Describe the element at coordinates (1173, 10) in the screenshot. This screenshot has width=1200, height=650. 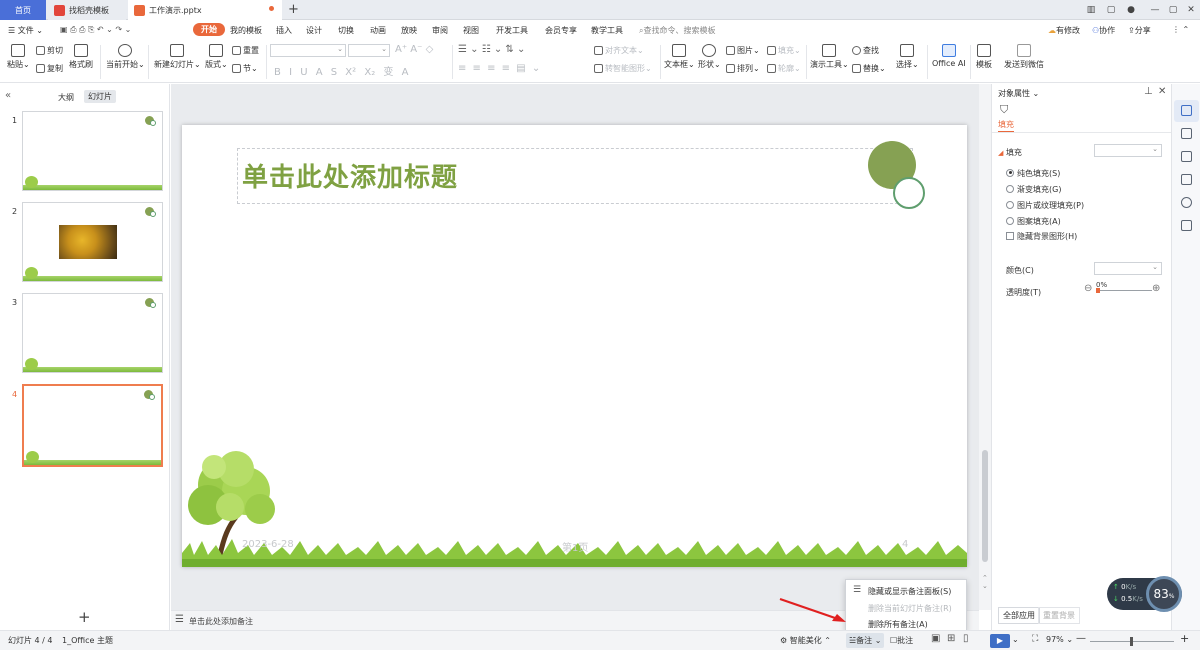
I see `maximize-button: ▢` at that location.